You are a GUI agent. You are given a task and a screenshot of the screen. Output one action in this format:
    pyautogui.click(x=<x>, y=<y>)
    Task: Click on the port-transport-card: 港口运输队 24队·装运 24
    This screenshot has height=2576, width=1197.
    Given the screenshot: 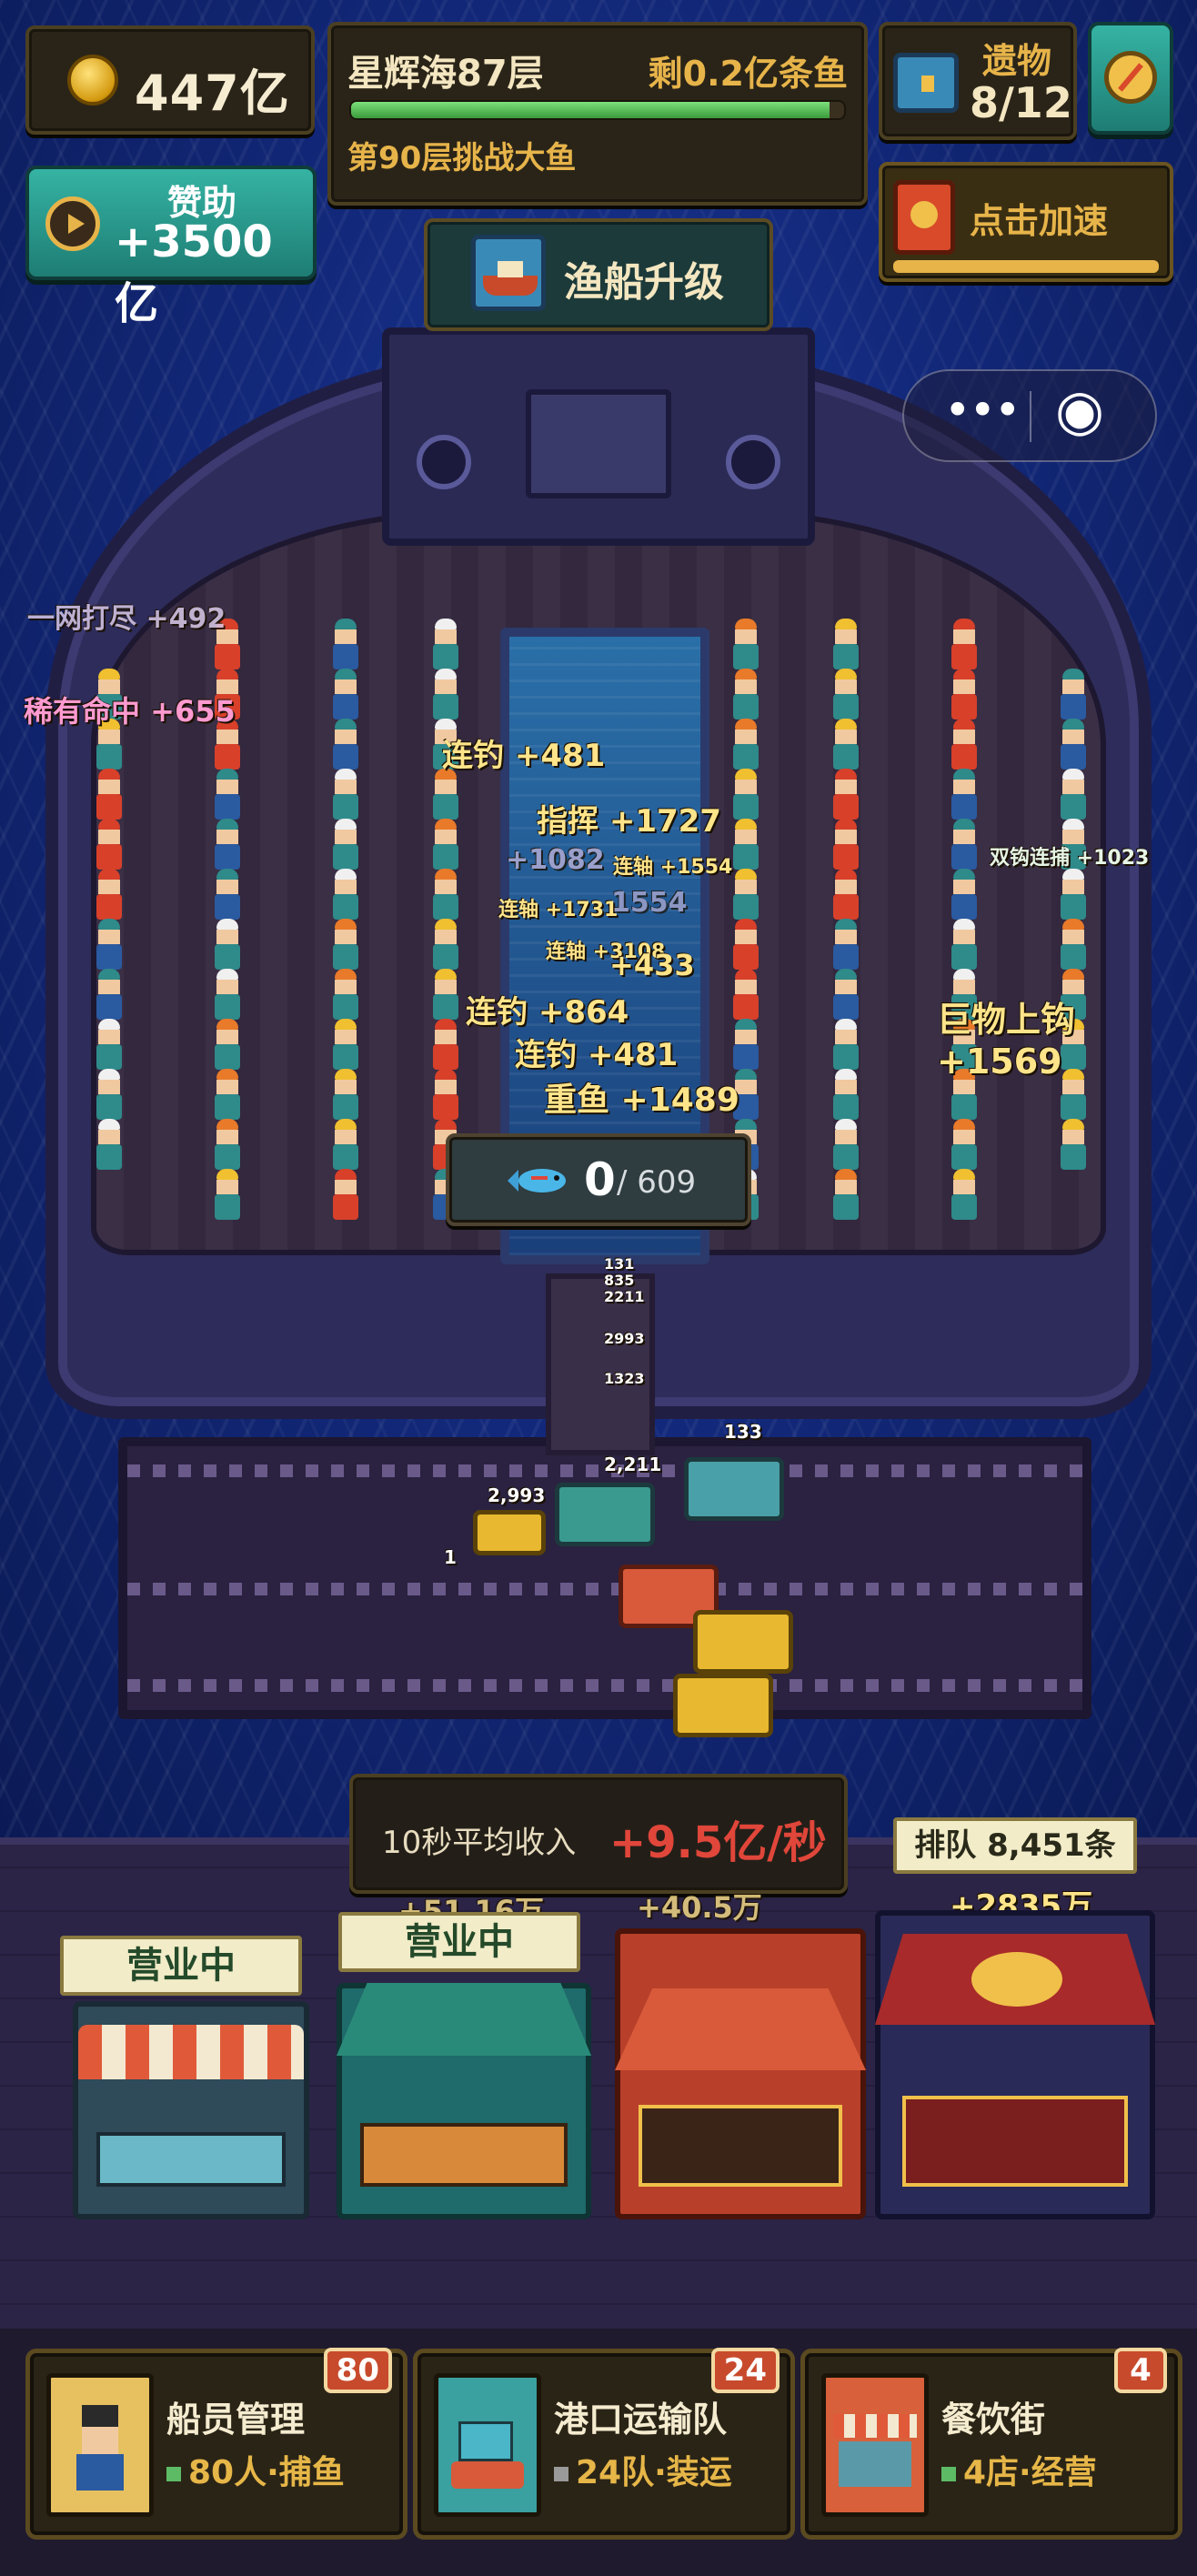 What is the action you would take?
    pyautogui.click(x=604, y=2444)
    